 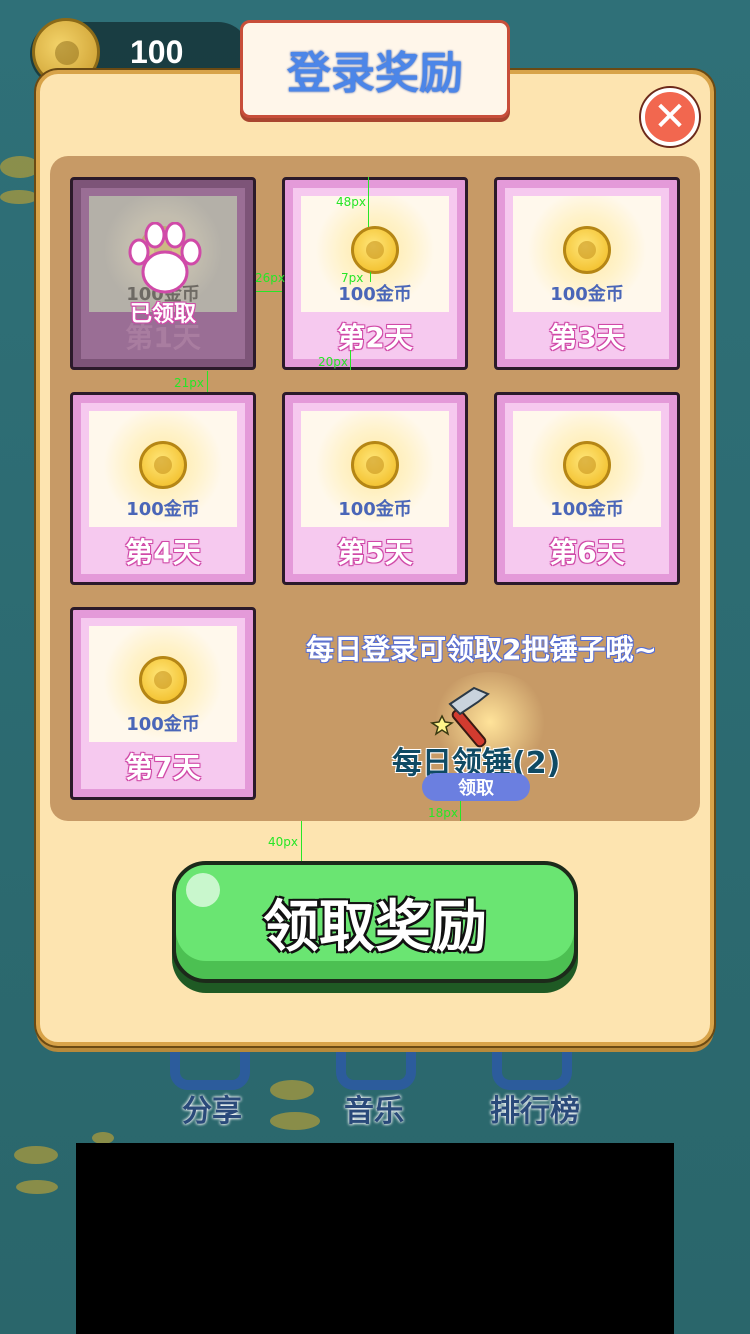 What do you see at coordinates (374, 1111) in the screenshot?
I see `music-label: 音乐` at bounding box center [374, 1111].